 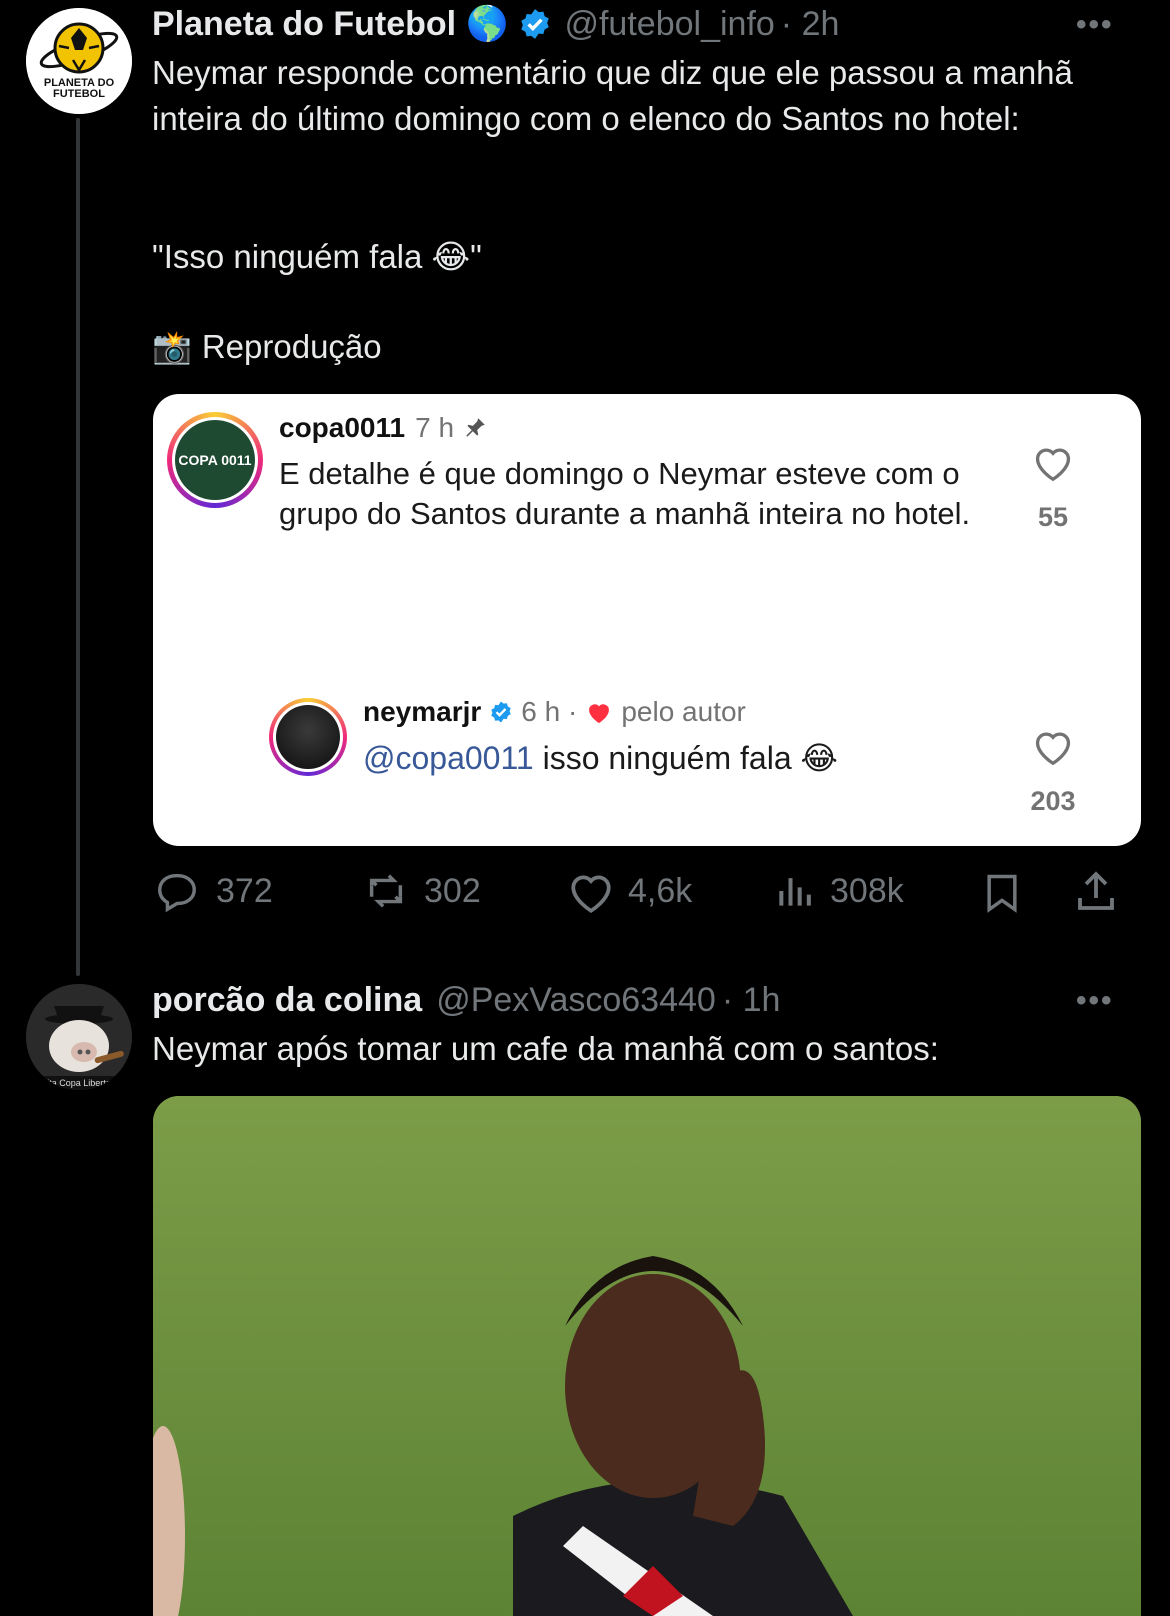 I want to click on reply-like-icon, so click(x=1053, y=748).